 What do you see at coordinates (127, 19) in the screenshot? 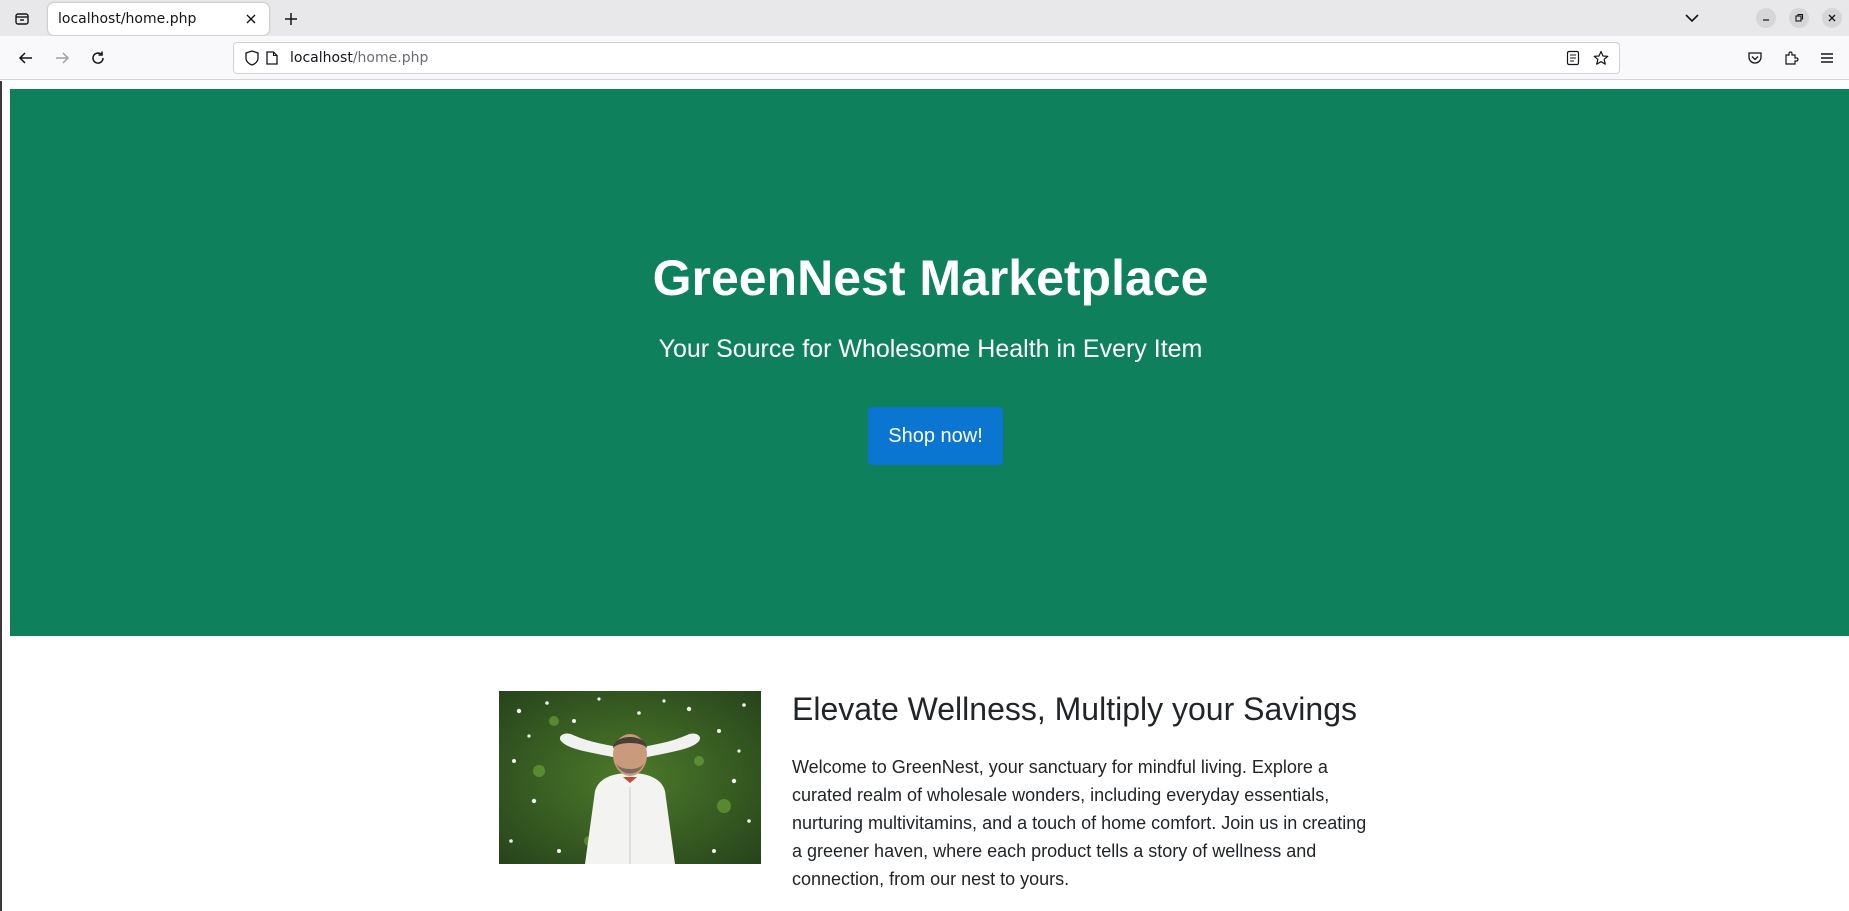
I see `tab-title: localhost/home.php` at bounding box center [127, 19].